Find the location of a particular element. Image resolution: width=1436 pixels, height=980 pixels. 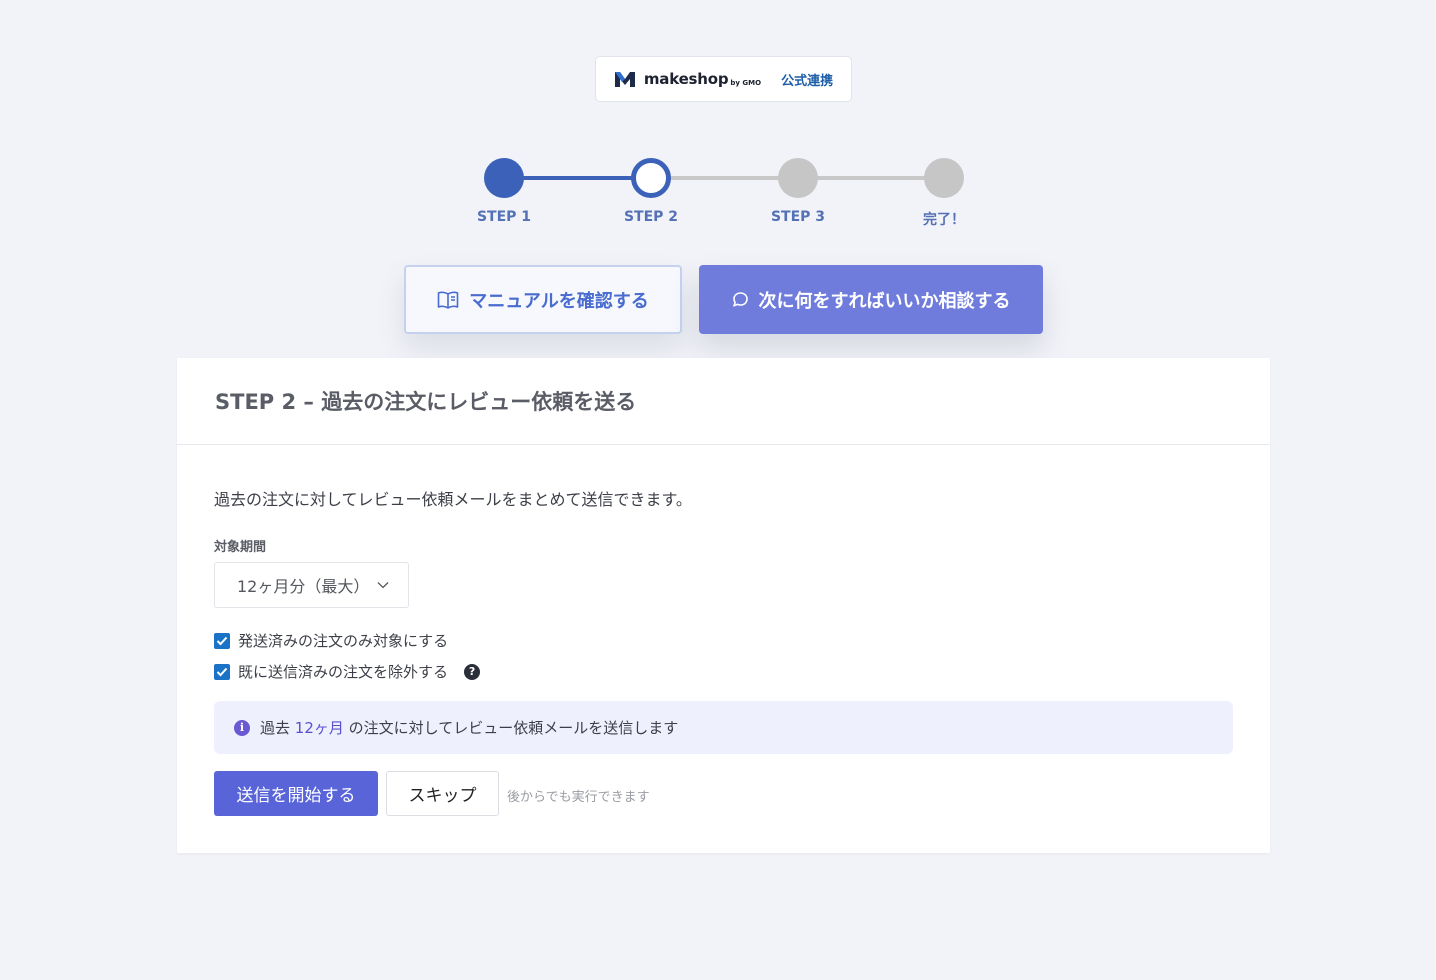

info-notice: i 過去 12ヶ月 の注文に対してレビュー依頼メールを送信します is located at coordinates (723, 727).